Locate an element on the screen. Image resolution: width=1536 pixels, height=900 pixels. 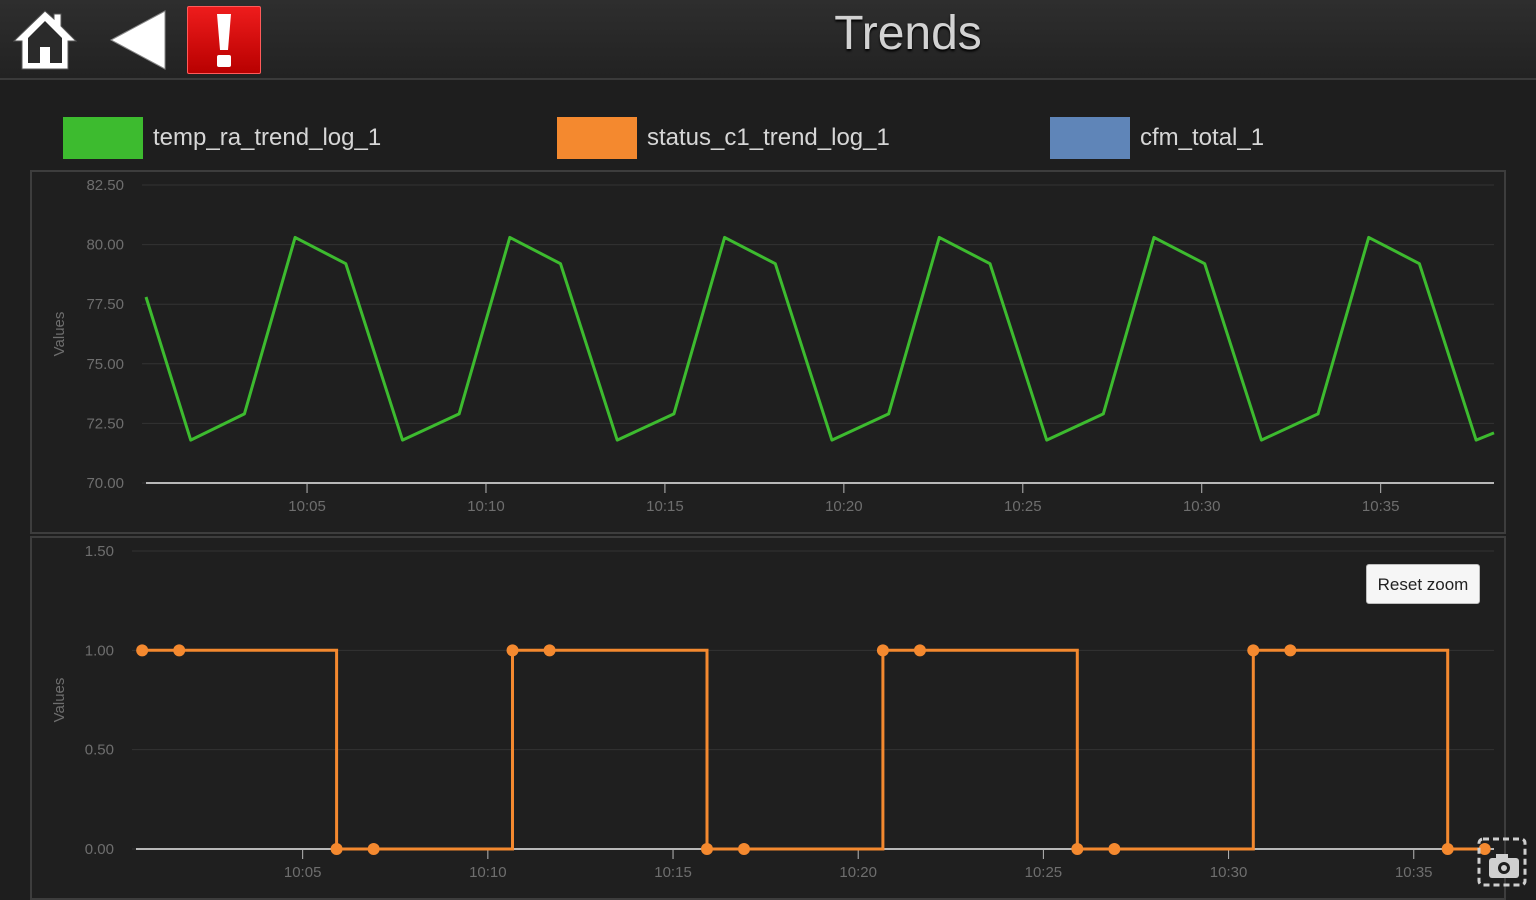
legend-label: status_c1_trend_log_1 is located at coordinates (768, 137).